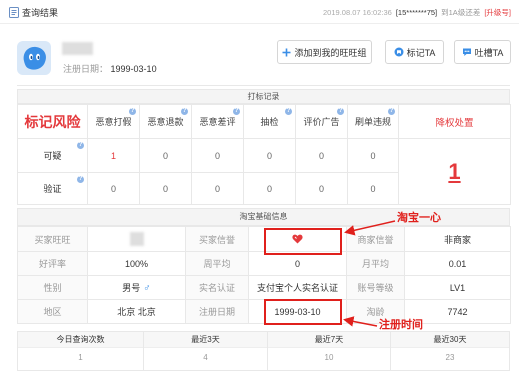  Describe the element at coordinates (52, 263) in the screenshot. I see `info-label: 好评率` at that location.